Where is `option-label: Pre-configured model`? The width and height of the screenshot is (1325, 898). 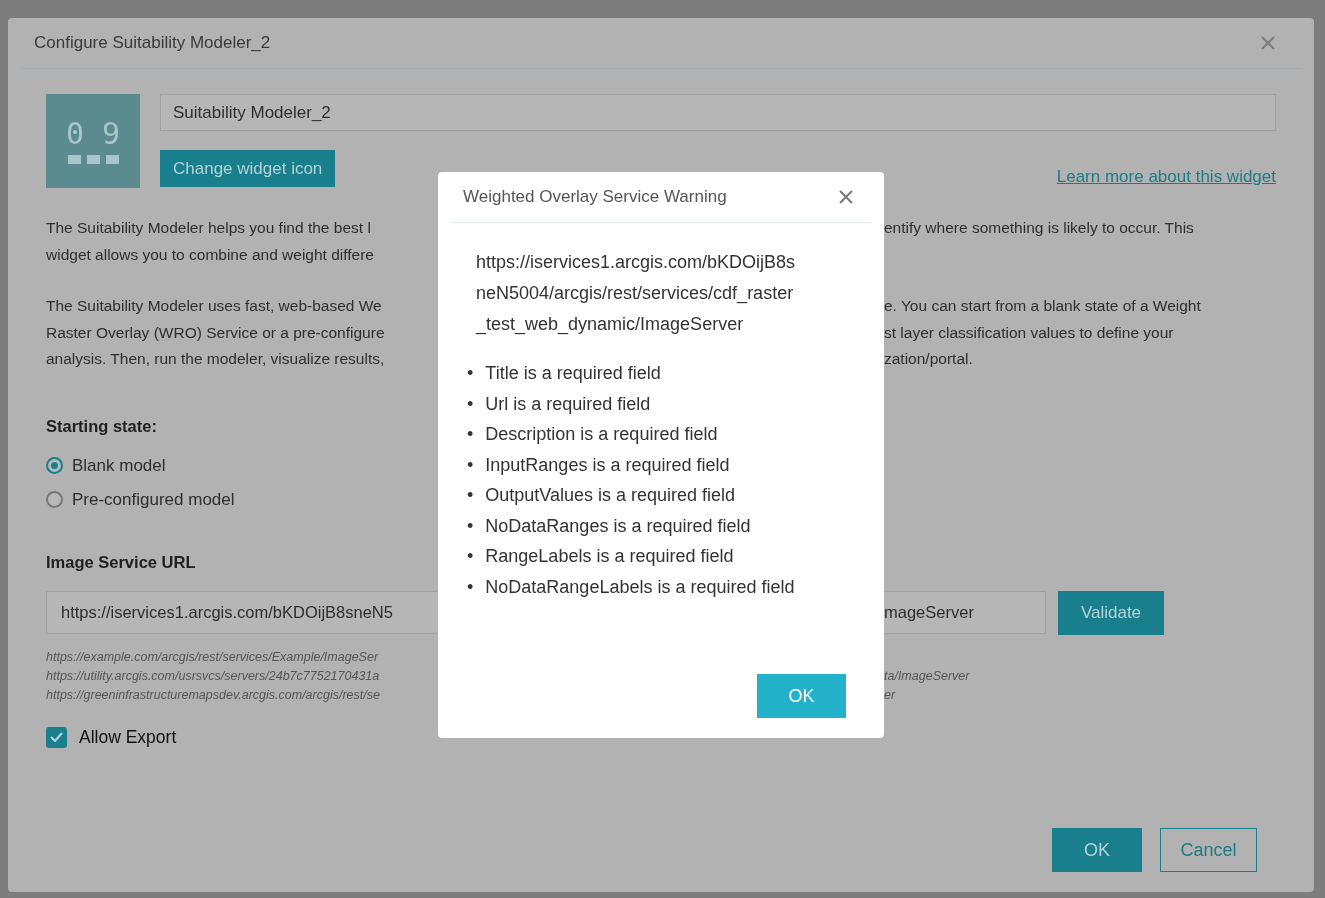 option-label: Pre-configured model is located at coordinates (153, 499).